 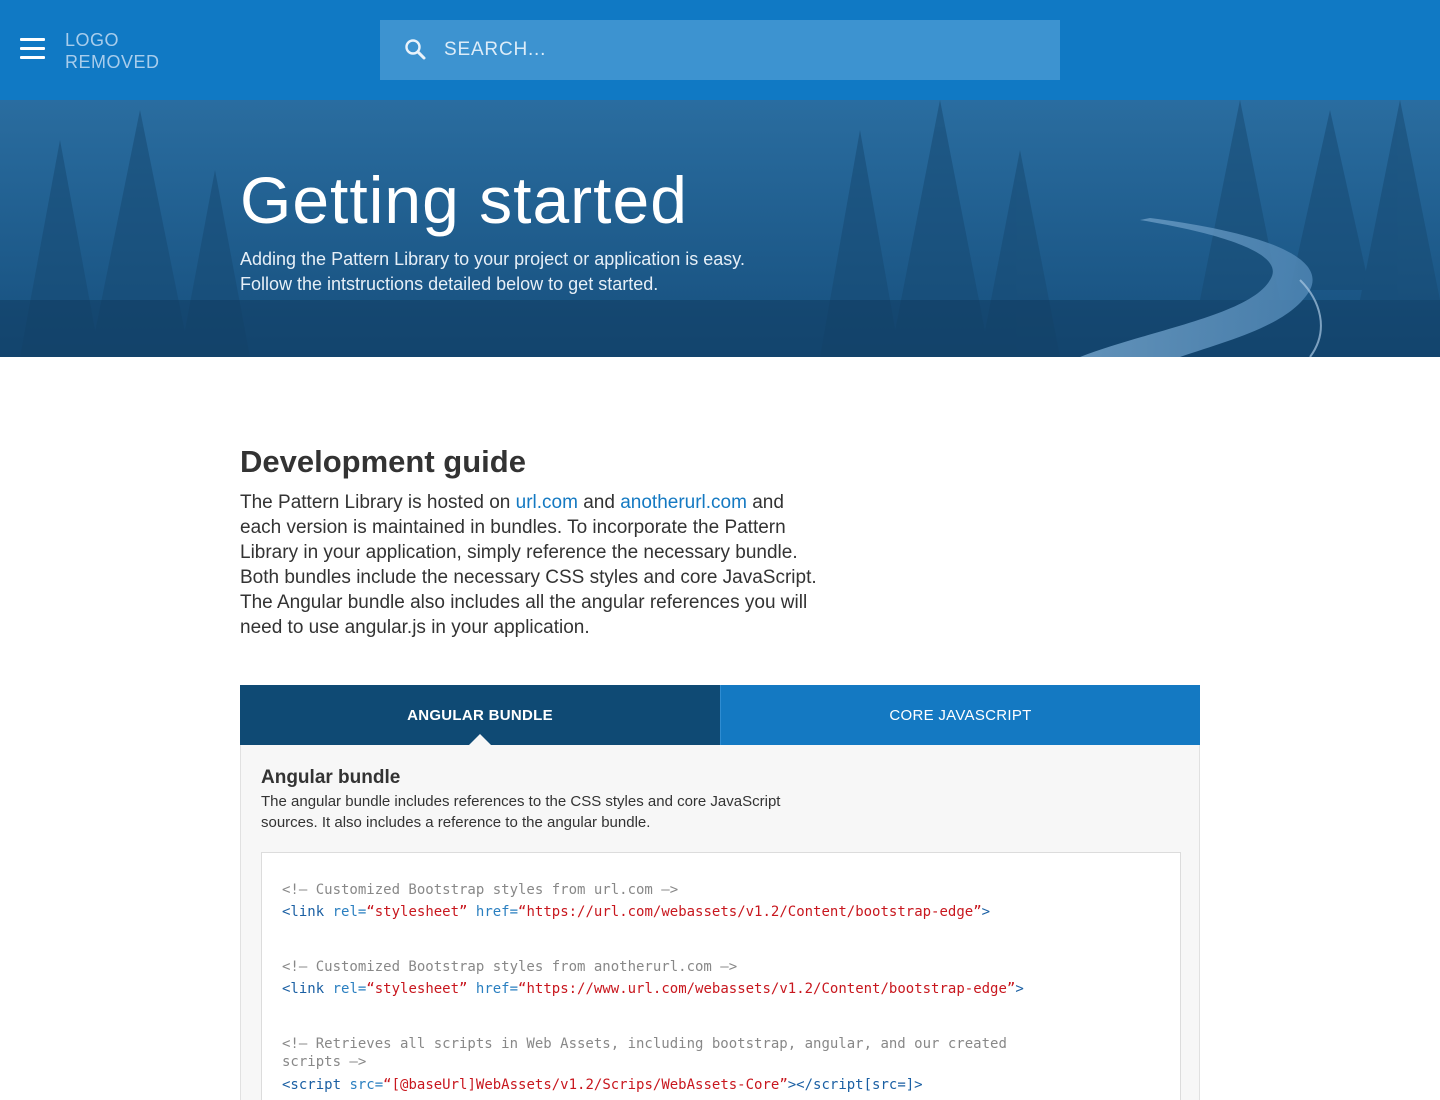 What do you see at coordinates (416, 50) in the screenshot?
I see `search-icon` at bounding box center [416, 50].